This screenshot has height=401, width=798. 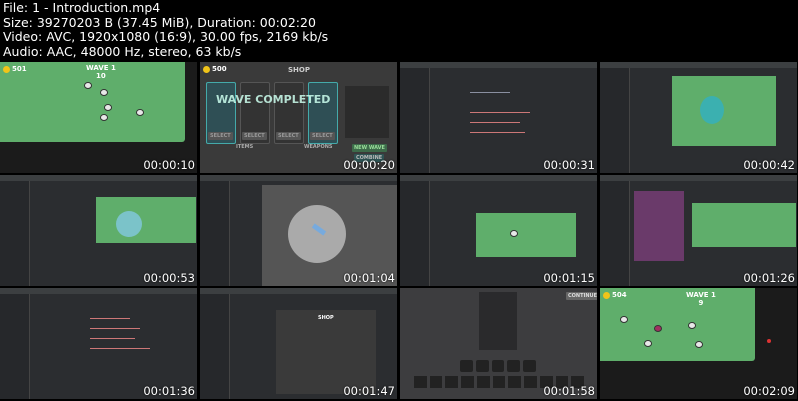 I want to click on thumbnail-1: 501 WAVE 1 10 00:00:10, so click(x=98, y=117).